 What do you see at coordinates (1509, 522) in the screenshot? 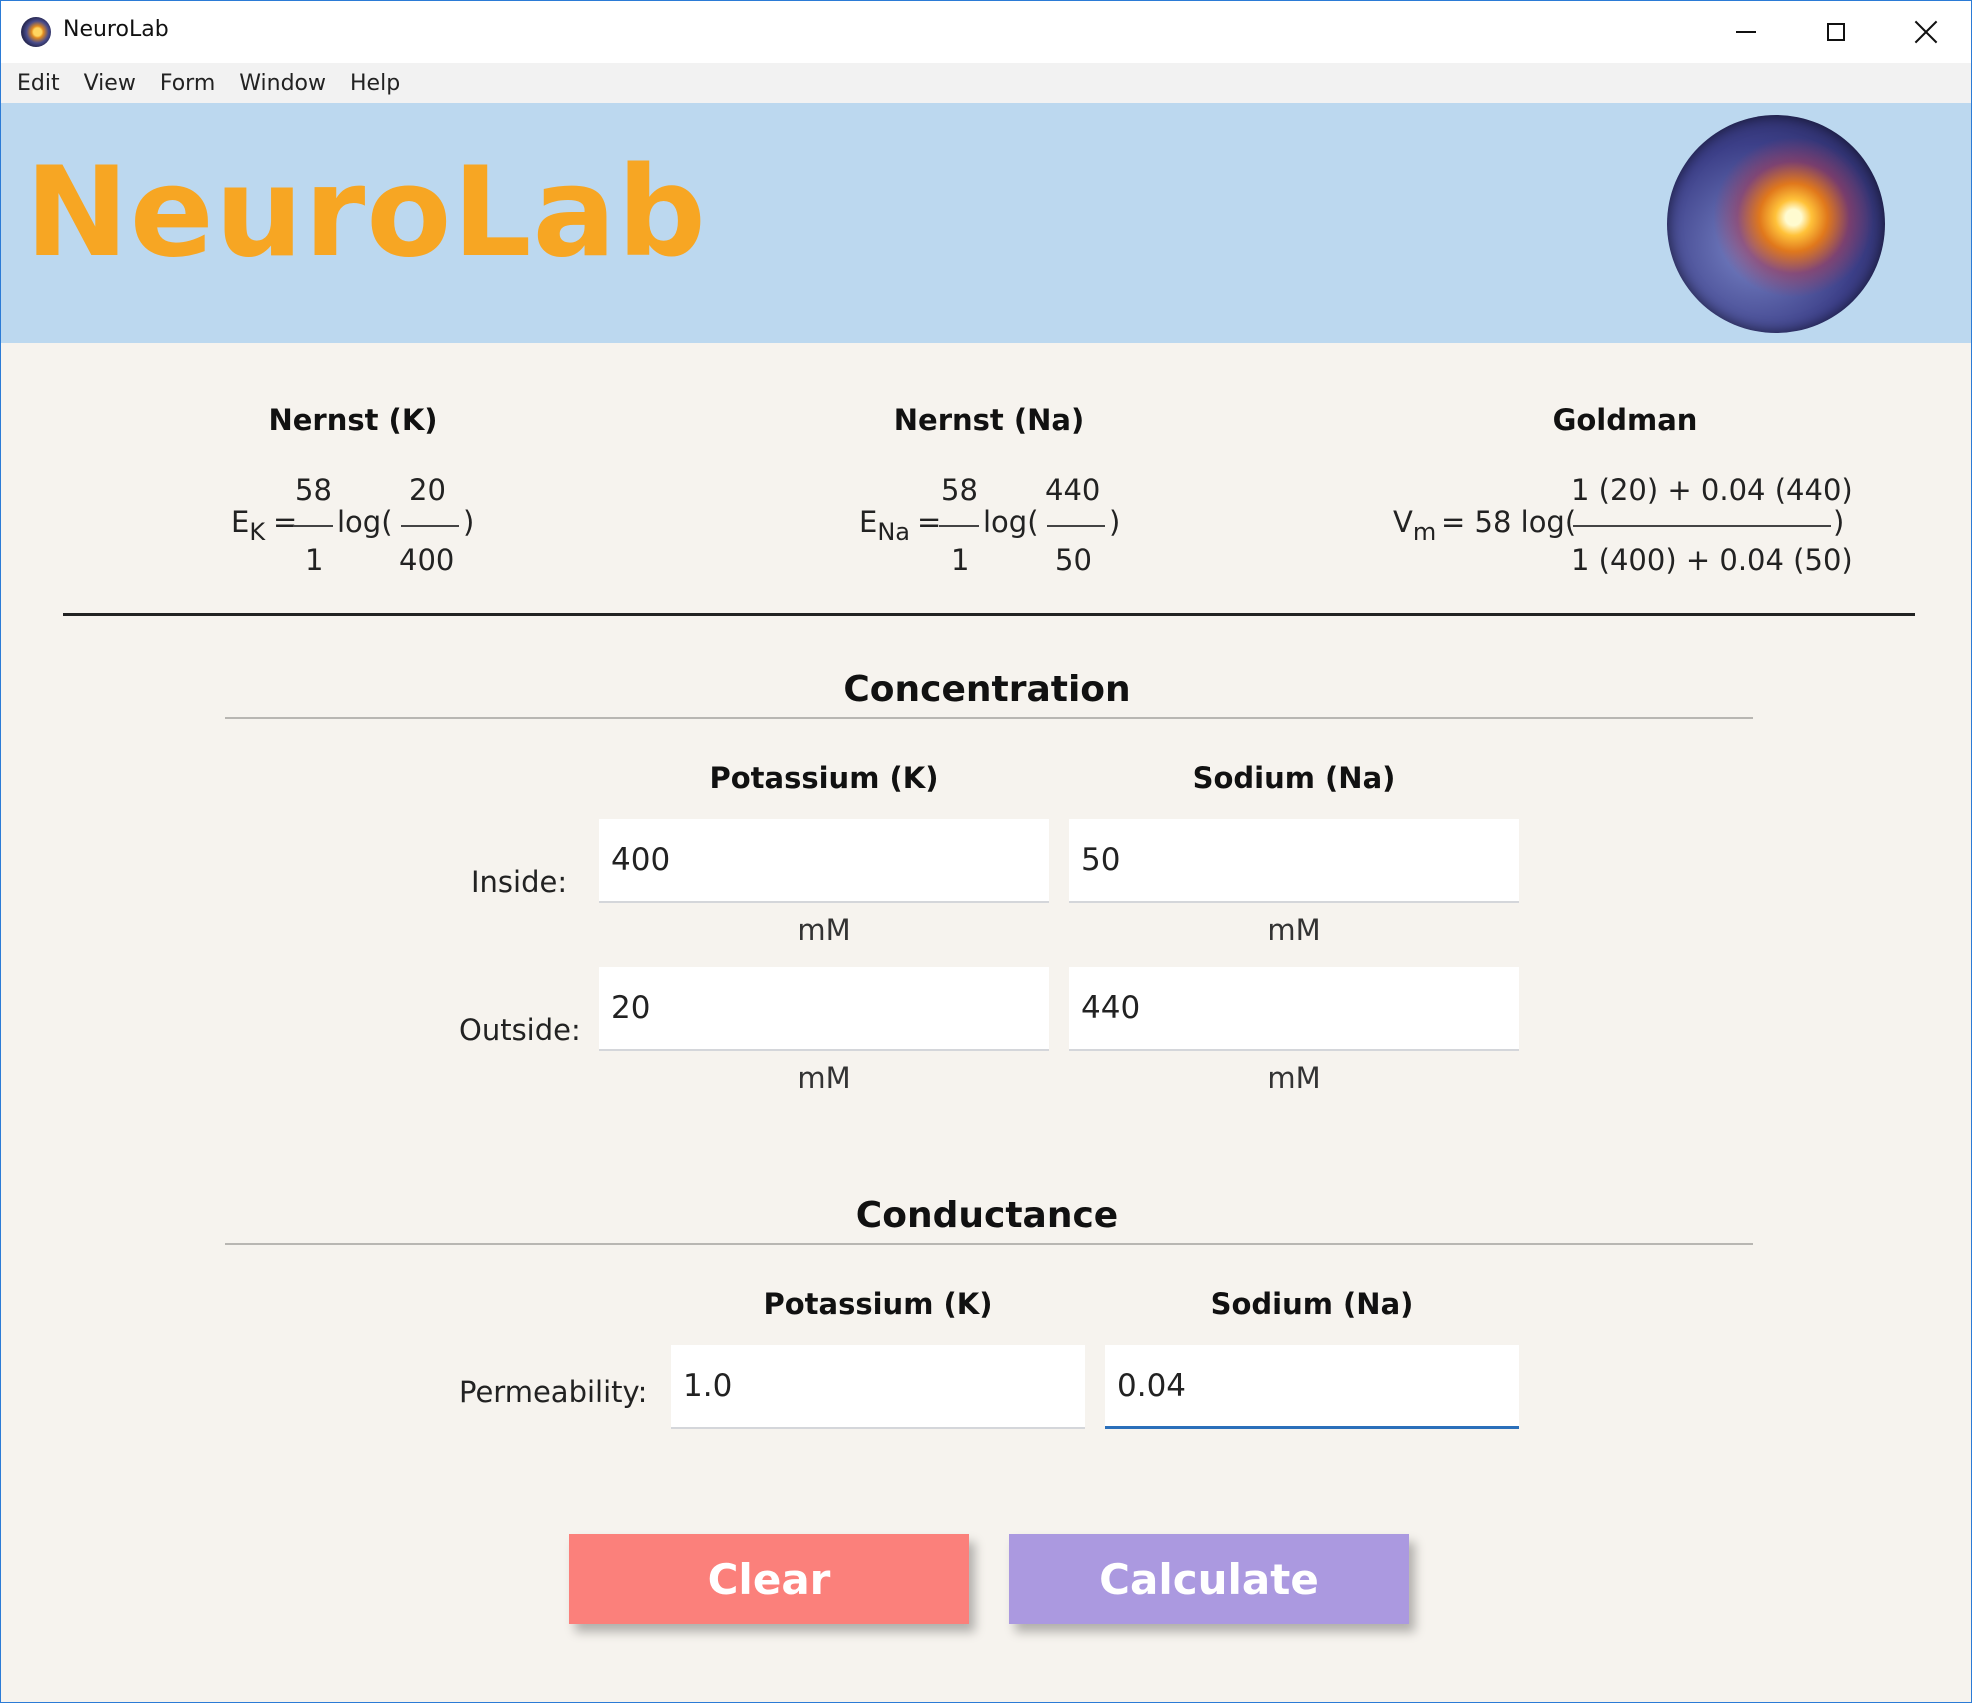
I see `equals-log: = 58 log(` at bounding box center [1509, 522].